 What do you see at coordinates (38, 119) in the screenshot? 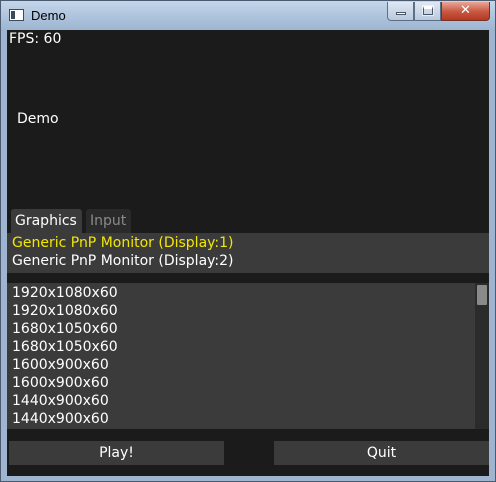
I see `demo-label: Demo` at bounding box center [38, 119].